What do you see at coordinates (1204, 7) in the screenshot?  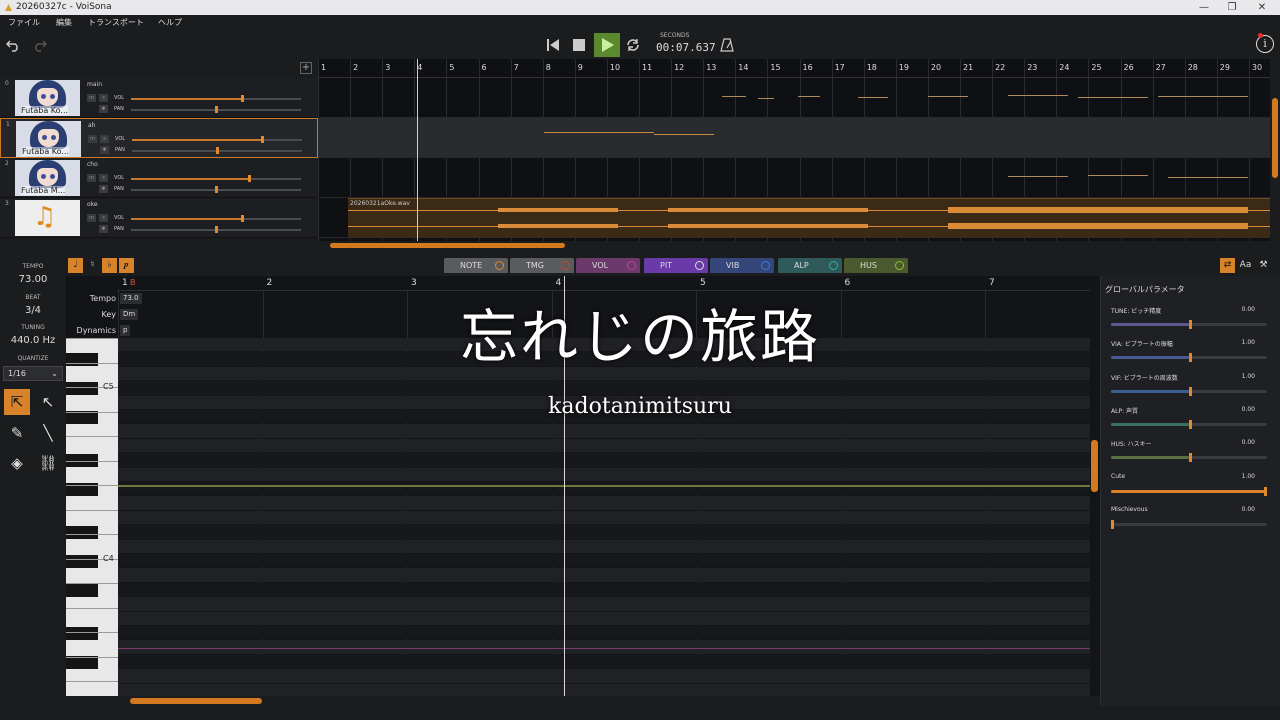 I see `minimize-button: —` at bounding box center [1204, 7].